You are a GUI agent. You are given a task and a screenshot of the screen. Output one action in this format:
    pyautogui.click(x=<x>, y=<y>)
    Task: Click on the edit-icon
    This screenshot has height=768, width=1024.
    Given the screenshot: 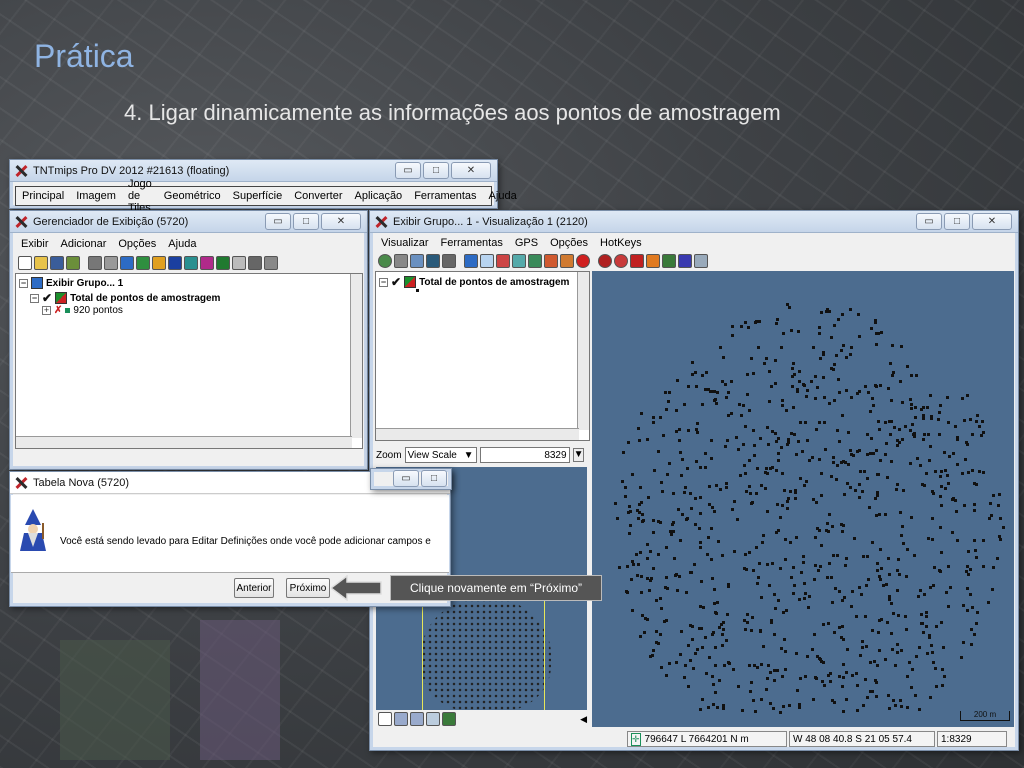 What is the action you would take?
    pyautogui.click(x=653, y=261)
    